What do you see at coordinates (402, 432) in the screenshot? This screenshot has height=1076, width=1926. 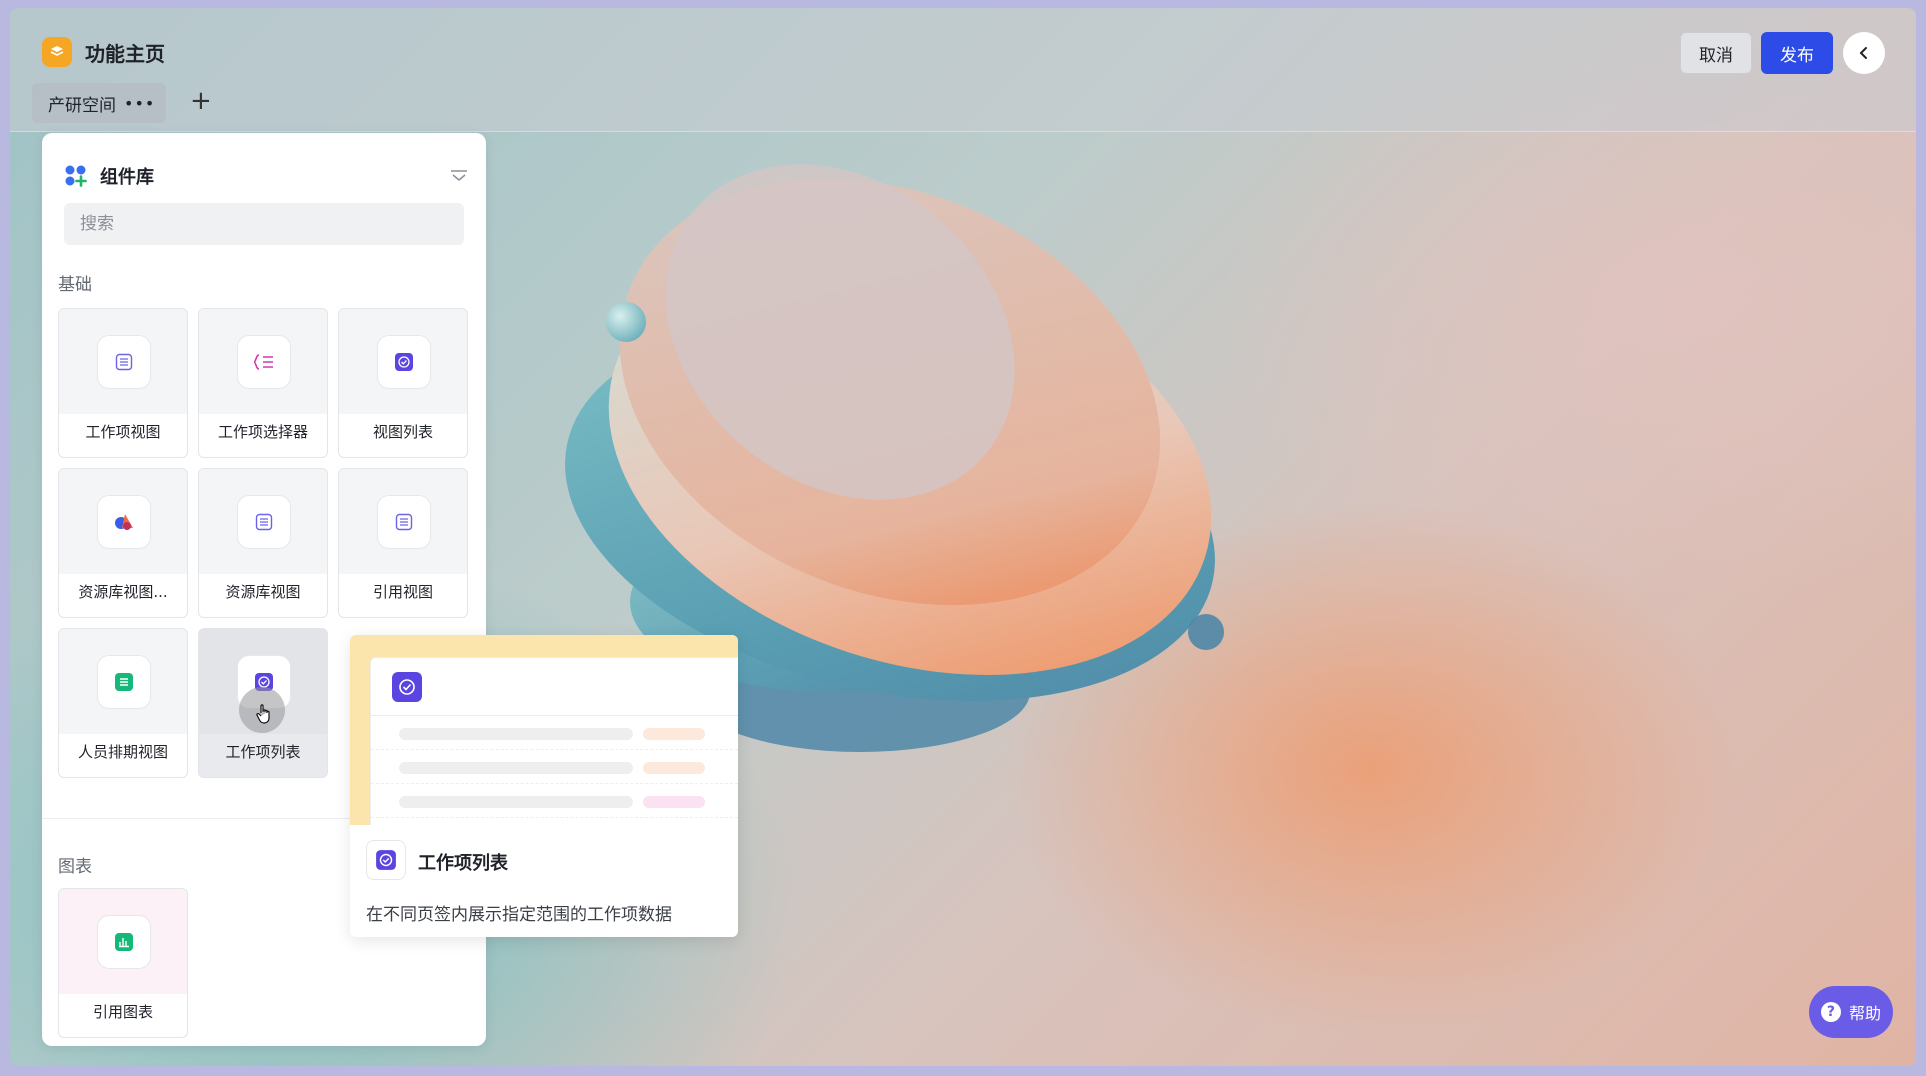 I see `component-card-label: 视图列表` at bounding box center [402, 432].